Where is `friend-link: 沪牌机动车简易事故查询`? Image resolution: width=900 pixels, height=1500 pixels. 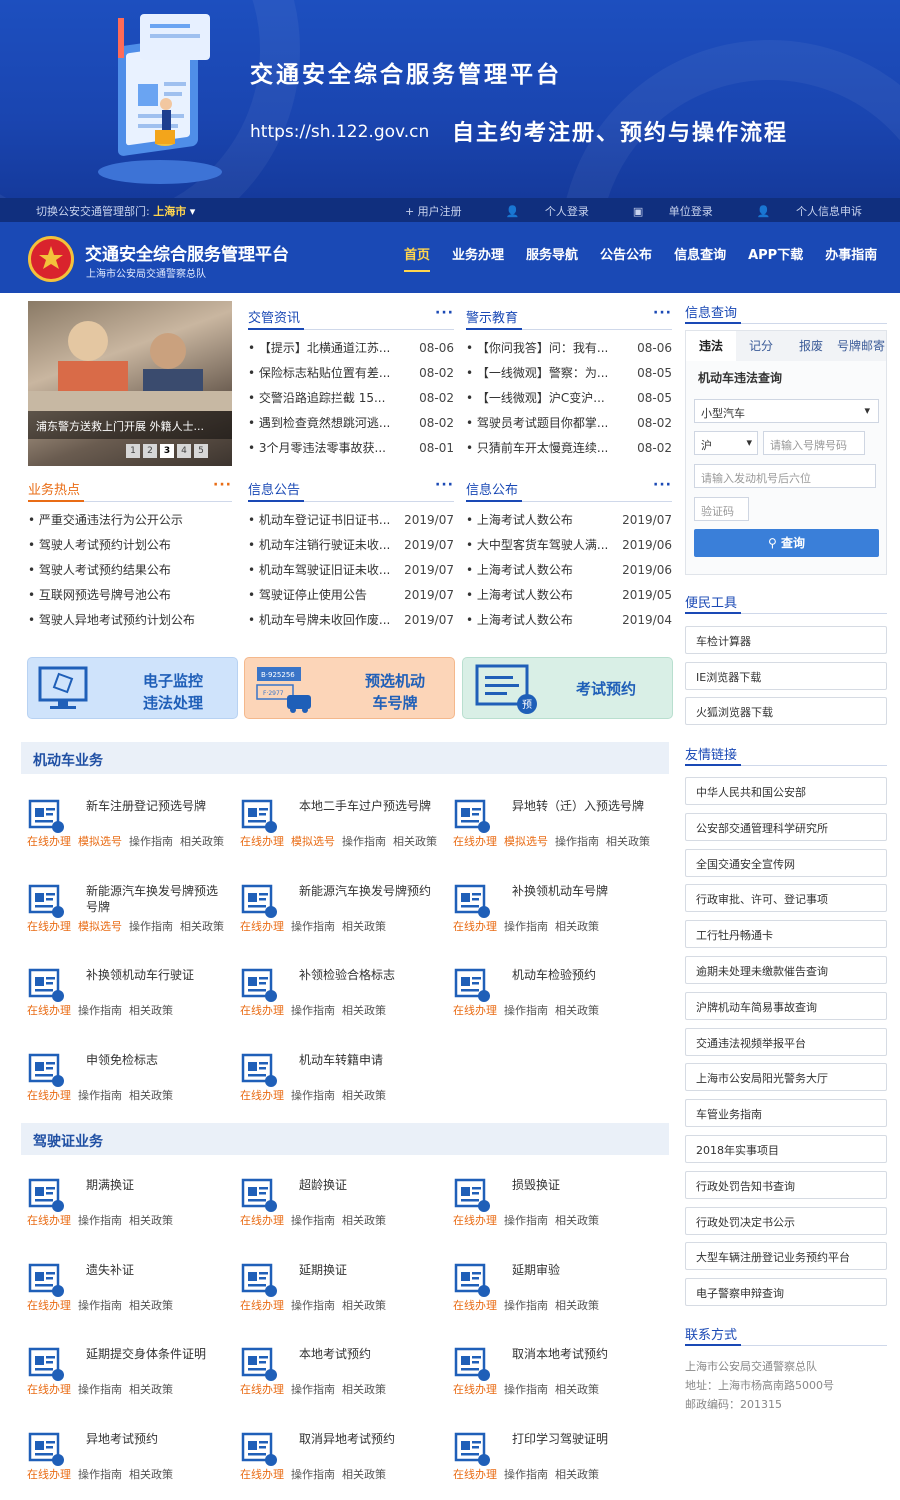
friend-link: 沪牌机动车简易事故查询 is located at coordinates (786, 1005).